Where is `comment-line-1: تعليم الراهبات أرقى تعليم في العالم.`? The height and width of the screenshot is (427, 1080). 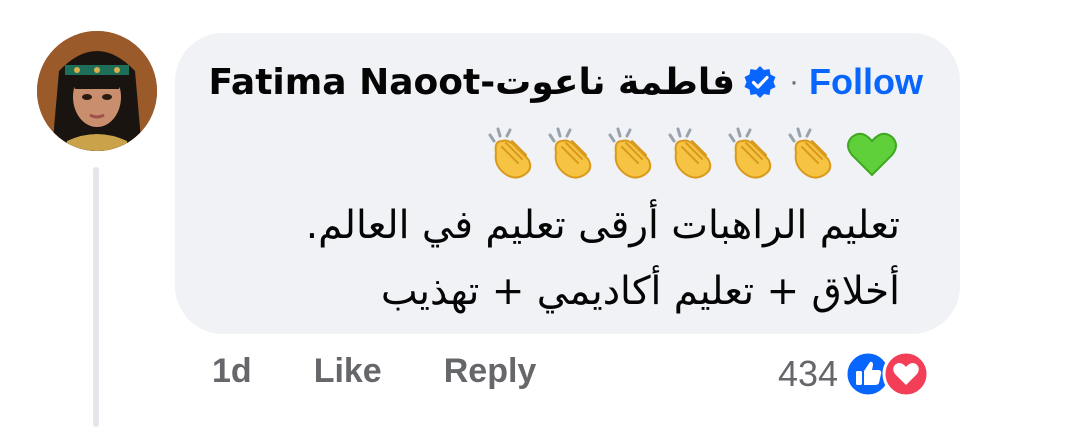
comment-line-1: تعليم الراهبات أرقى تعليم في العالم. is located at coordinates (602, 225).